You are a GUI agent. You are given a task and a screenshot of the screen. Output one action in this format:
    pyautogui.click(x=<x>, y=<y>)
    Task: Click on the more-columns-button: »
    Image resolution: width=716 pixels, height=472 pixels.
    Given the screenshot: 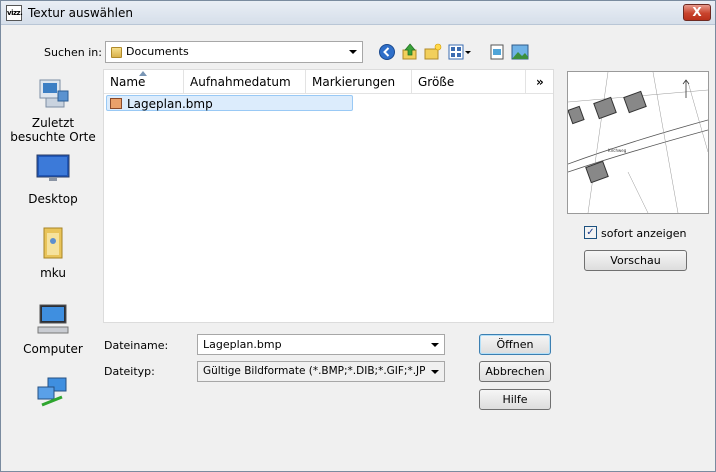 What is the action you would take?
    pyautogui.click(x=541, y=82)
    